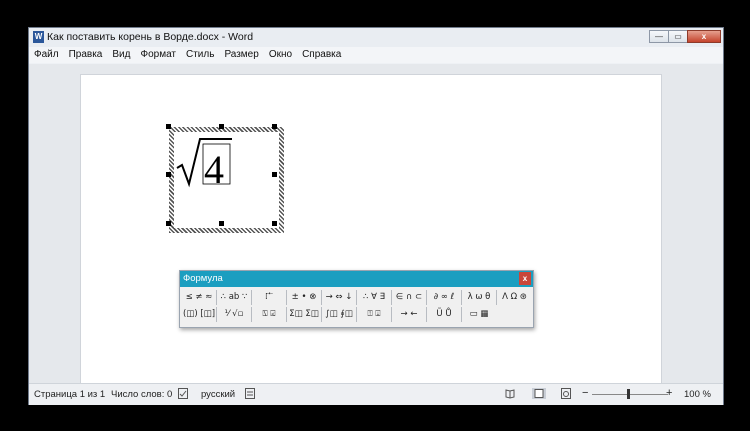 This screenshot has height=431, width=750. What do you see at coordinates (274, 174) in the screenshot?
I see `resize-handle-e` at bounding box center [274, 174].